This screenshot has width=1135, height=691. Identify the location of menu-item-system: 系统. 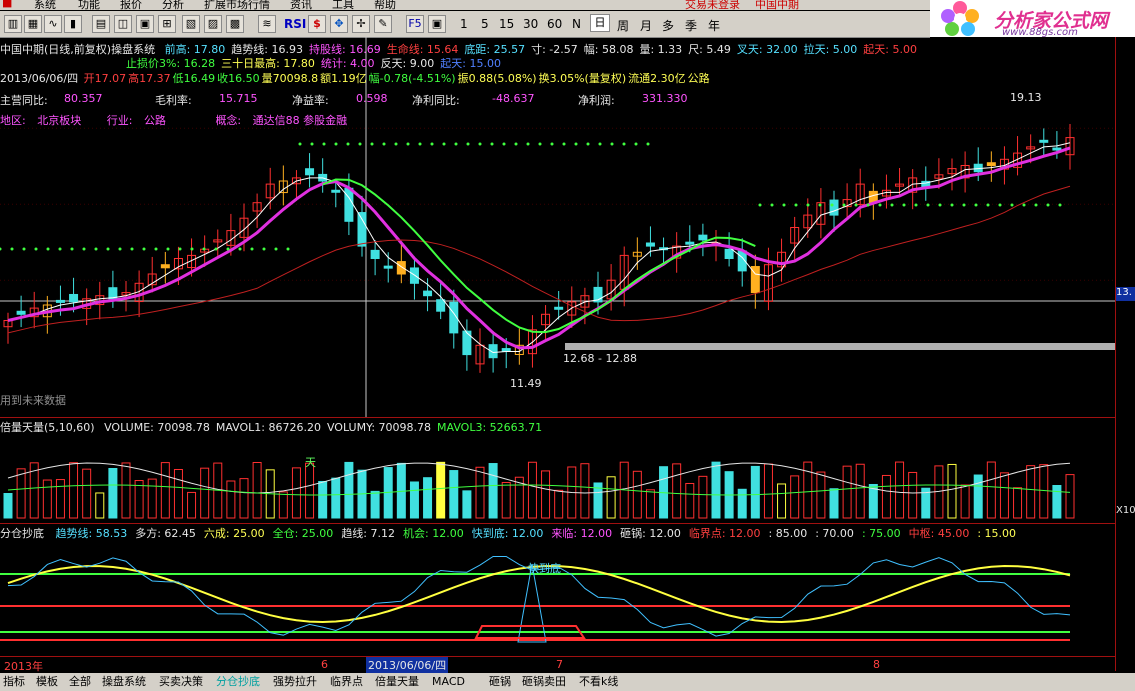
(45, 5).